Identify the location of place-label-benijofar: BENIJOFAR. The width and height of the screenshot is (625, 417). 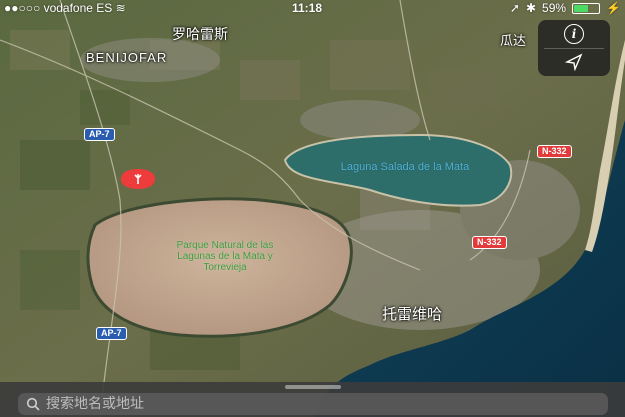
(126, 57).